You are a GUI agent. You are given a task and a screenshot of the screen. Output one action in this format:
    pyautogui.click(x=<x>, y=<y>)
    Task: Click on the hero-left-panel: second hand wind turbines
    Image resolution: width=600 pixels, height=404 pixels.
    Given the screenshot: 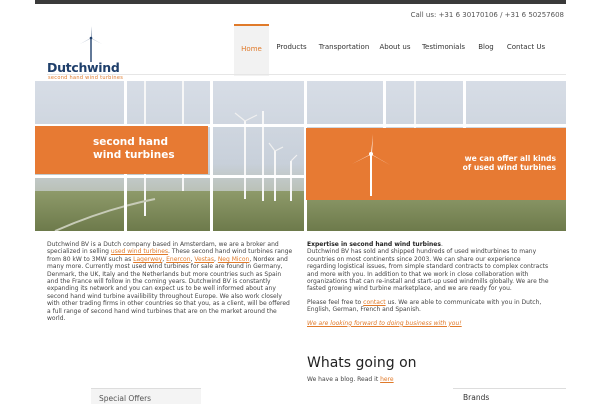 What is the action you would take?
    pyautogui.click(x=121, y=150)
    